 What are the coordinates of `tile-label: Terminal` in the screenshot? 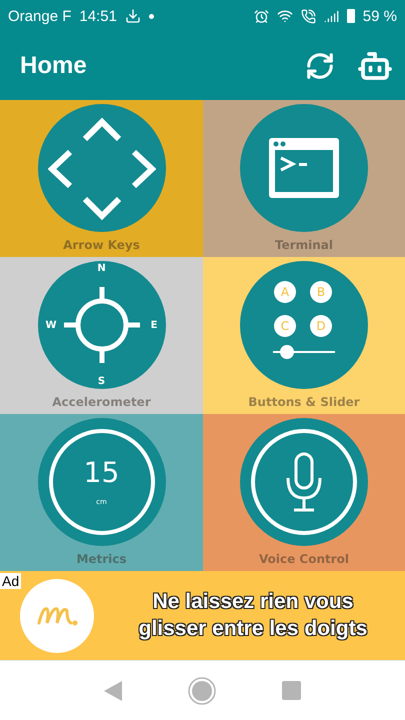 It's located at (304, 245).